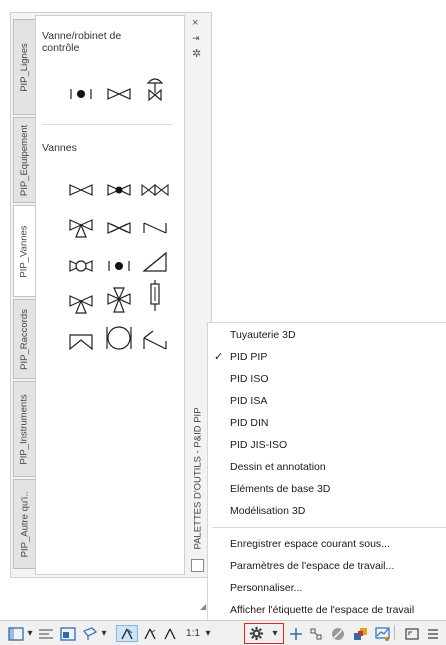 The image size is (446, 645). I want to click on model-layout-icon, so click(16, 633).